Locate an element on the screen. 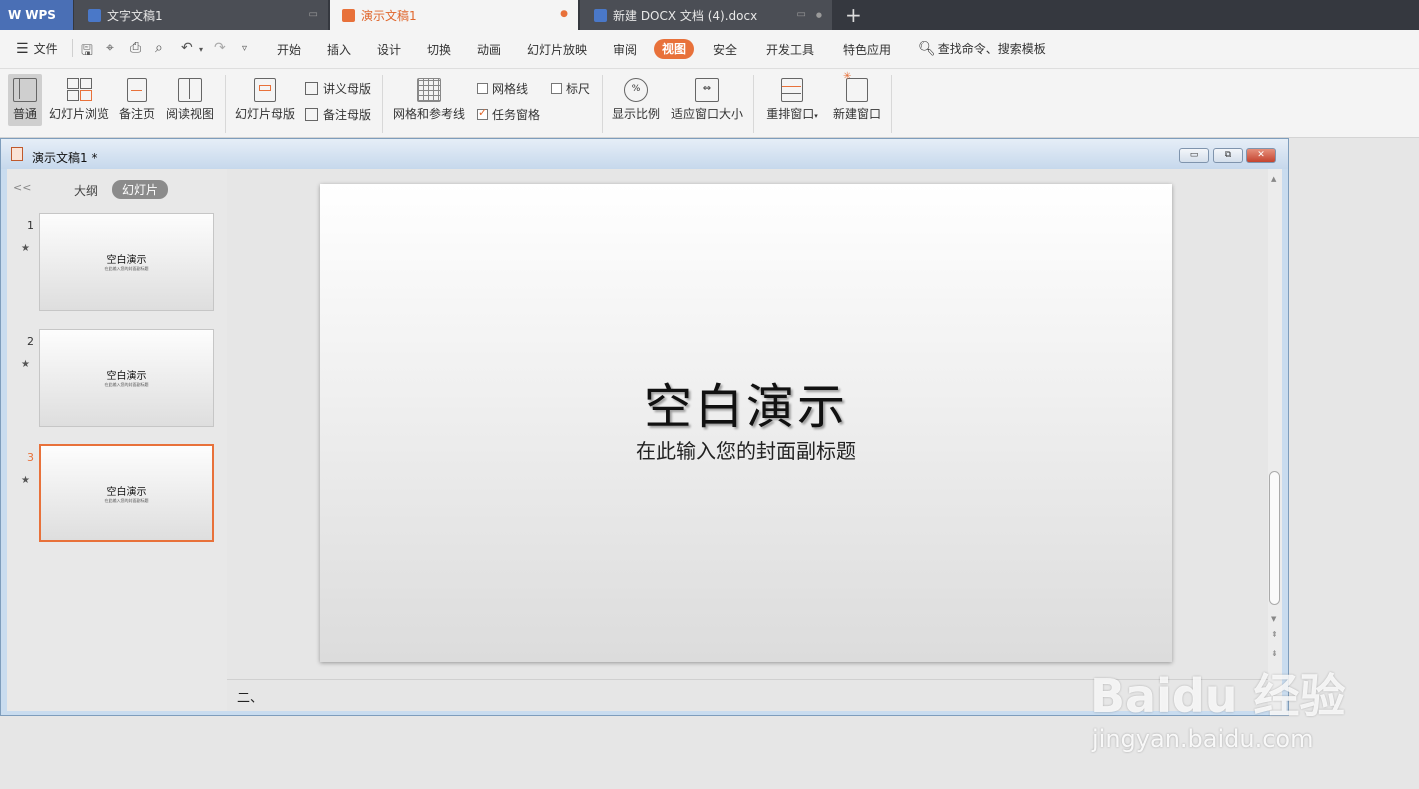 The image size is (1419, 789). gridlines-label: 网格线 is located at coordinates (510, 89).